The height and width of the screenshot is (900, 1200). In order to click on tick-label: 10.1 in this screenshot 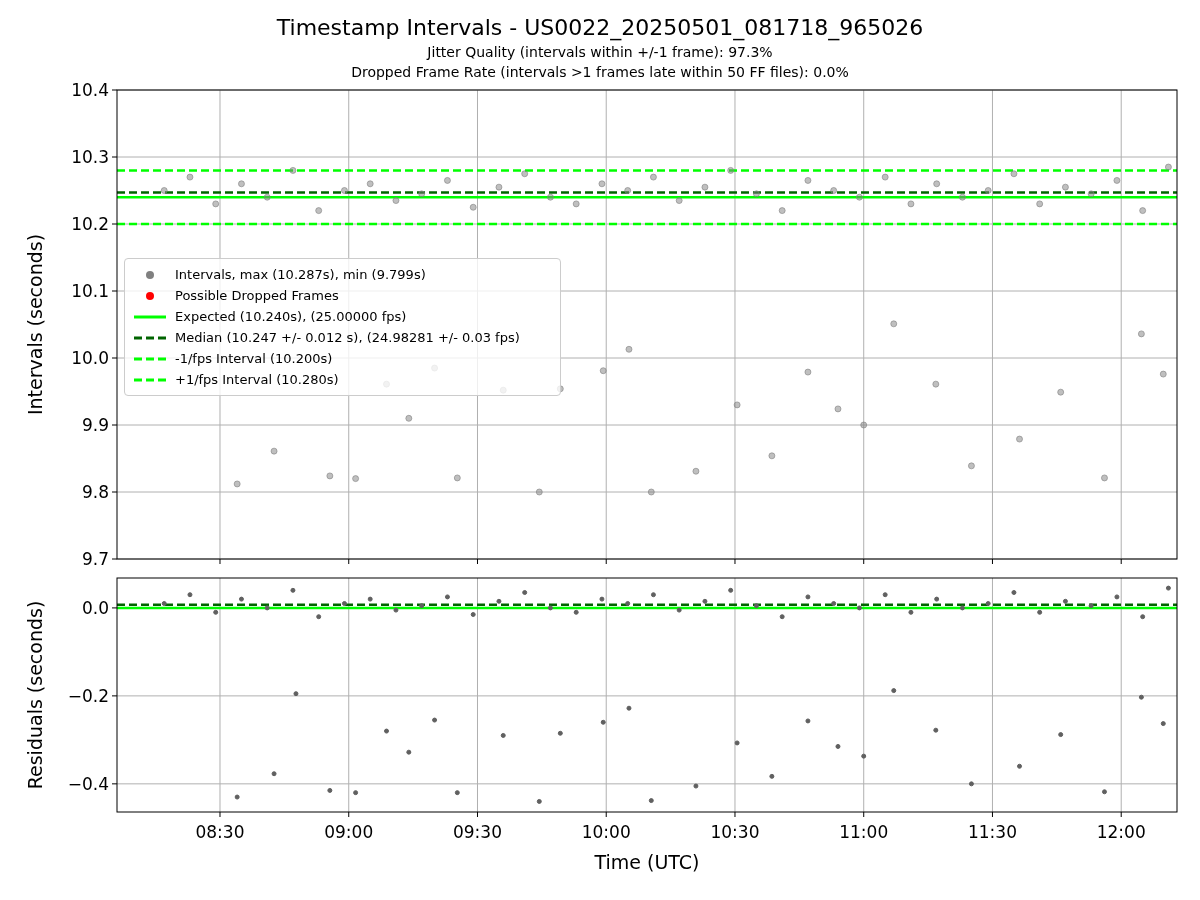, I will do `click(90, 291)`.